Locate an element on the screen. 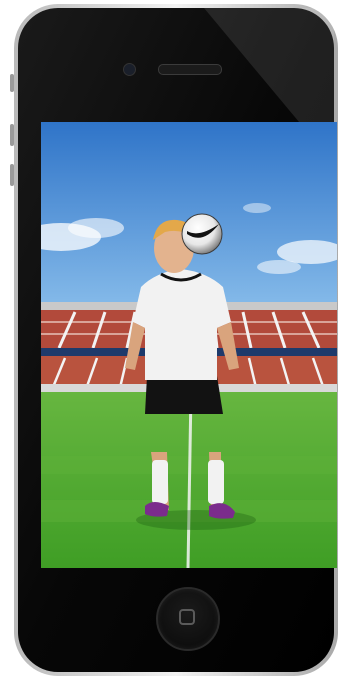 This screenshot has width=345, height=683. player-jersey is located at coordinates (182, 324).